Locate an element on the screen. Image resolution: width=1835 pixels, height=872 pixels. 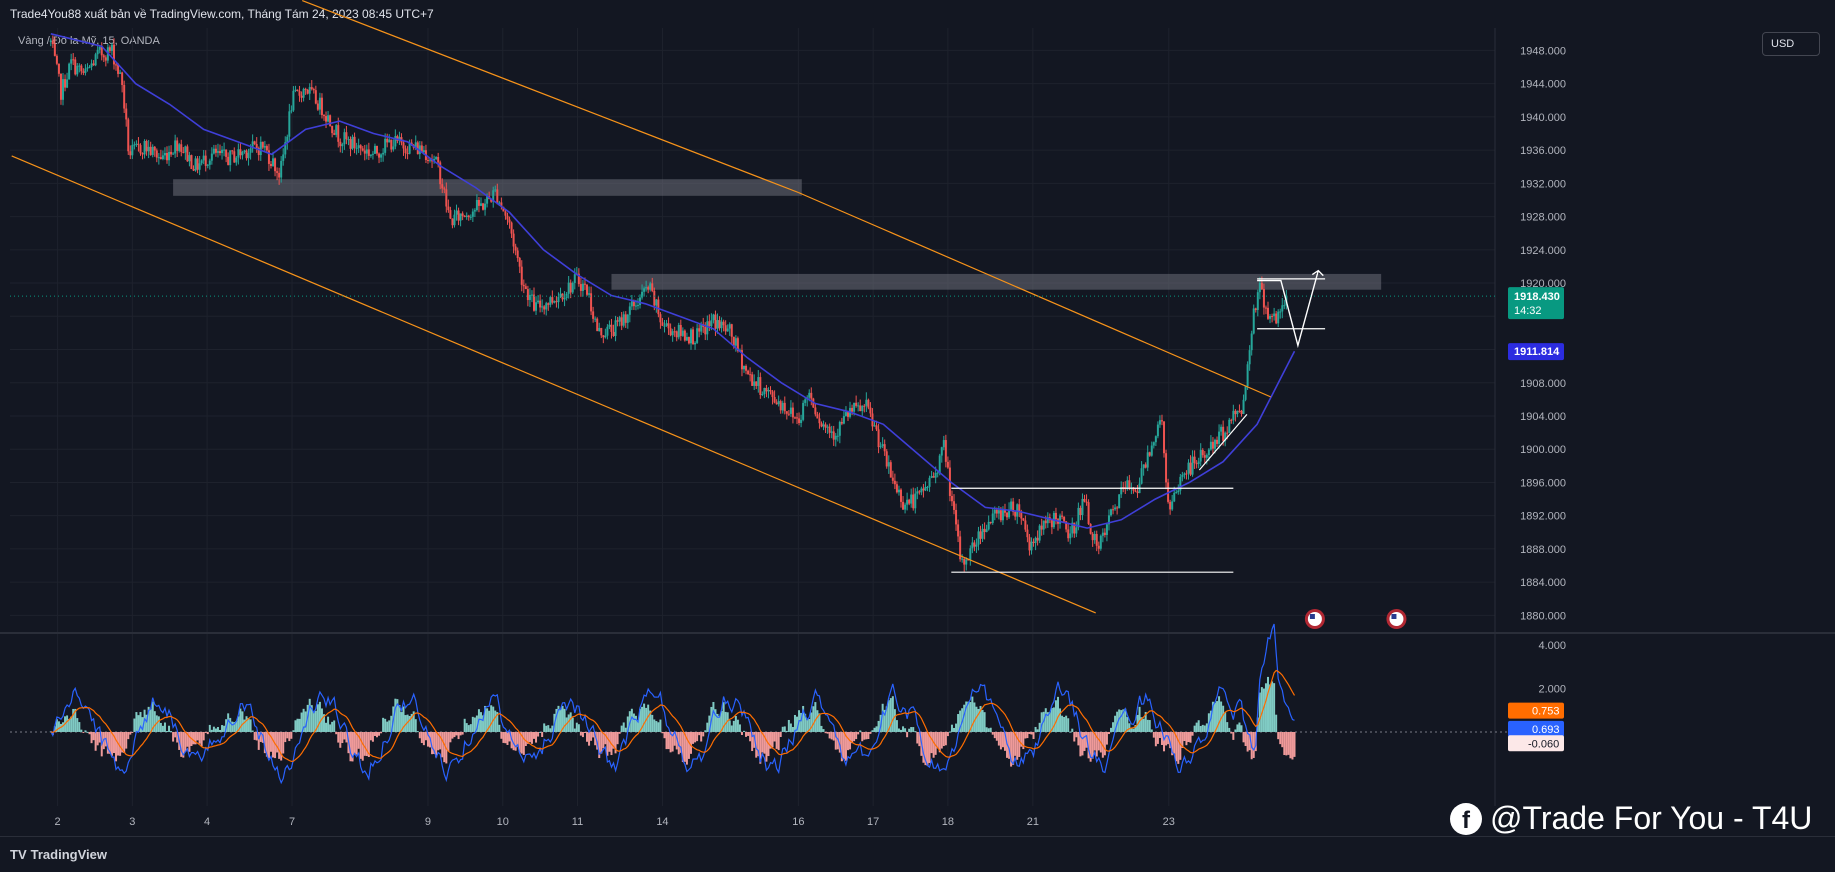
macd-tick-label: 2.000 is located at coordinates (1552, 689).